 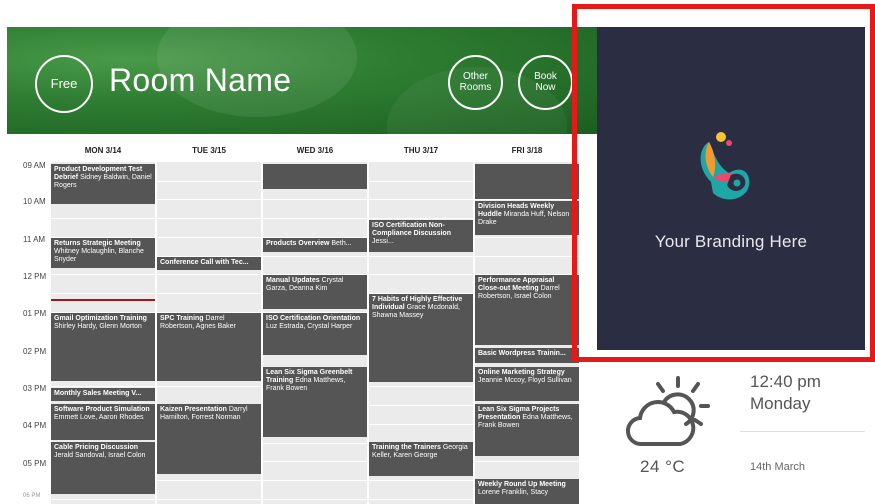 What do you see at coordinates (802, 431) in the screenshot?
I see `clock-divider` at bounding box center [802, 431].